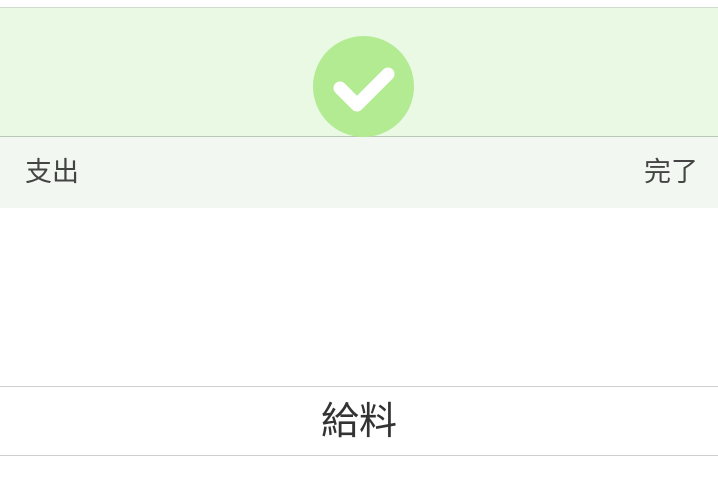 Image resolution: width=718 pixels, height=500 pixels. I want to click on selection-divider-bottom, so click(359, 455).